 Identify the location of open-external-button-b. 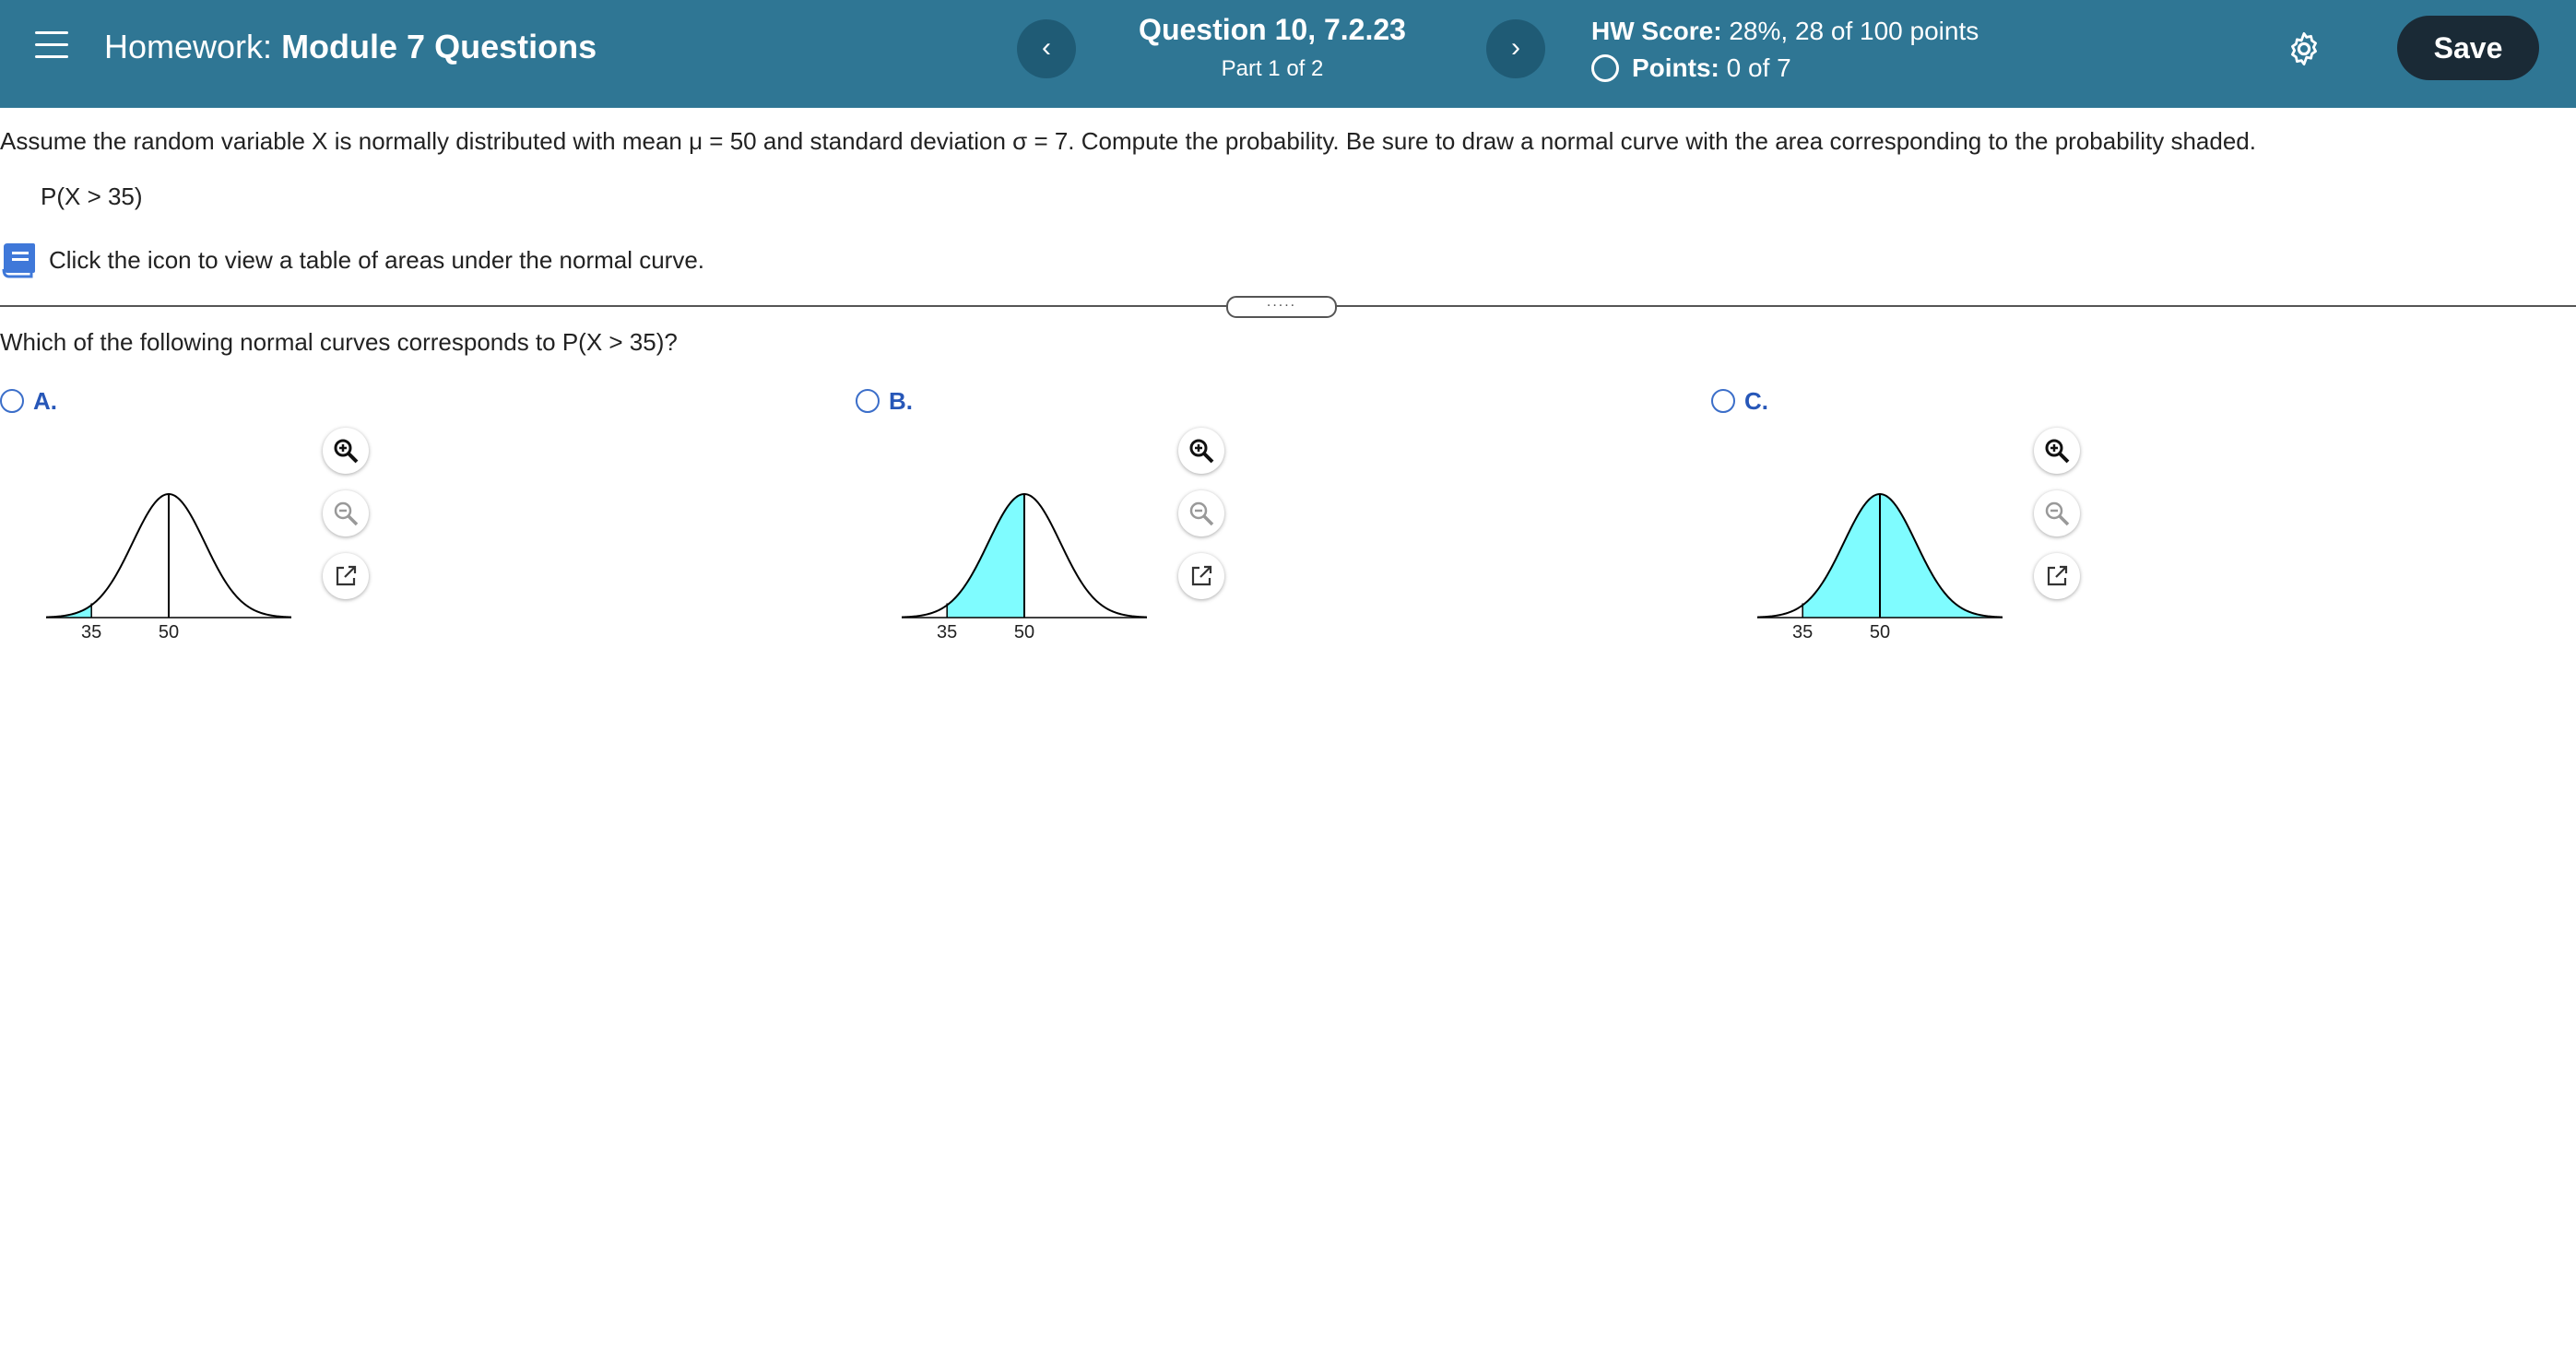
(1201, 576).